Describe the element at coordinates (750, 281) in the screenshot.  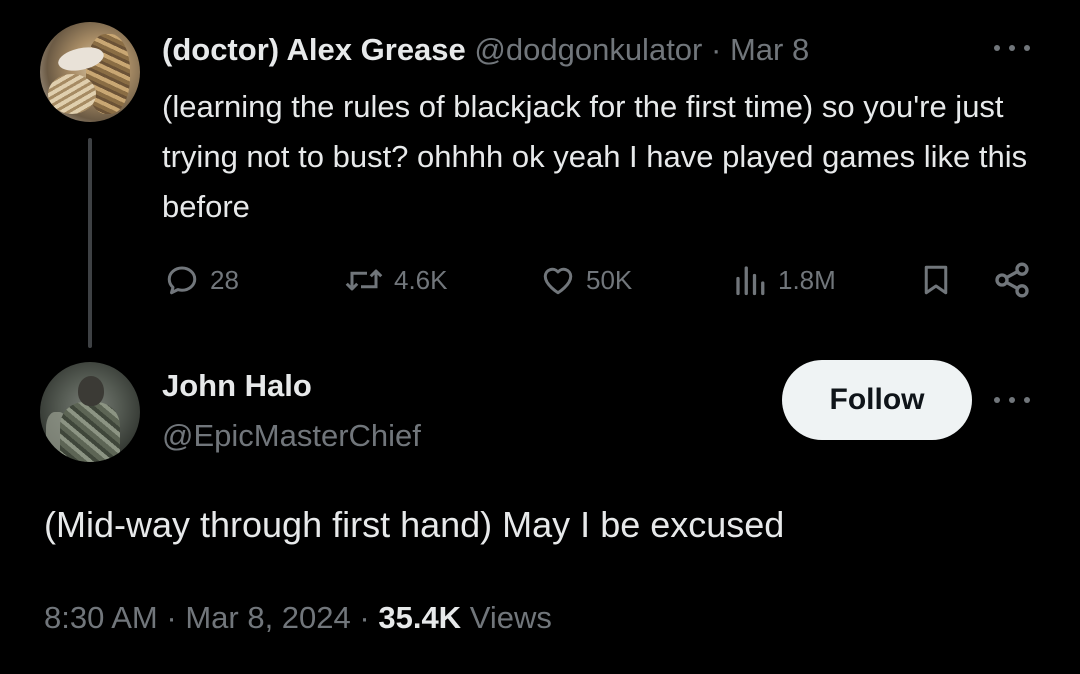
I see `views-icon` at that location.